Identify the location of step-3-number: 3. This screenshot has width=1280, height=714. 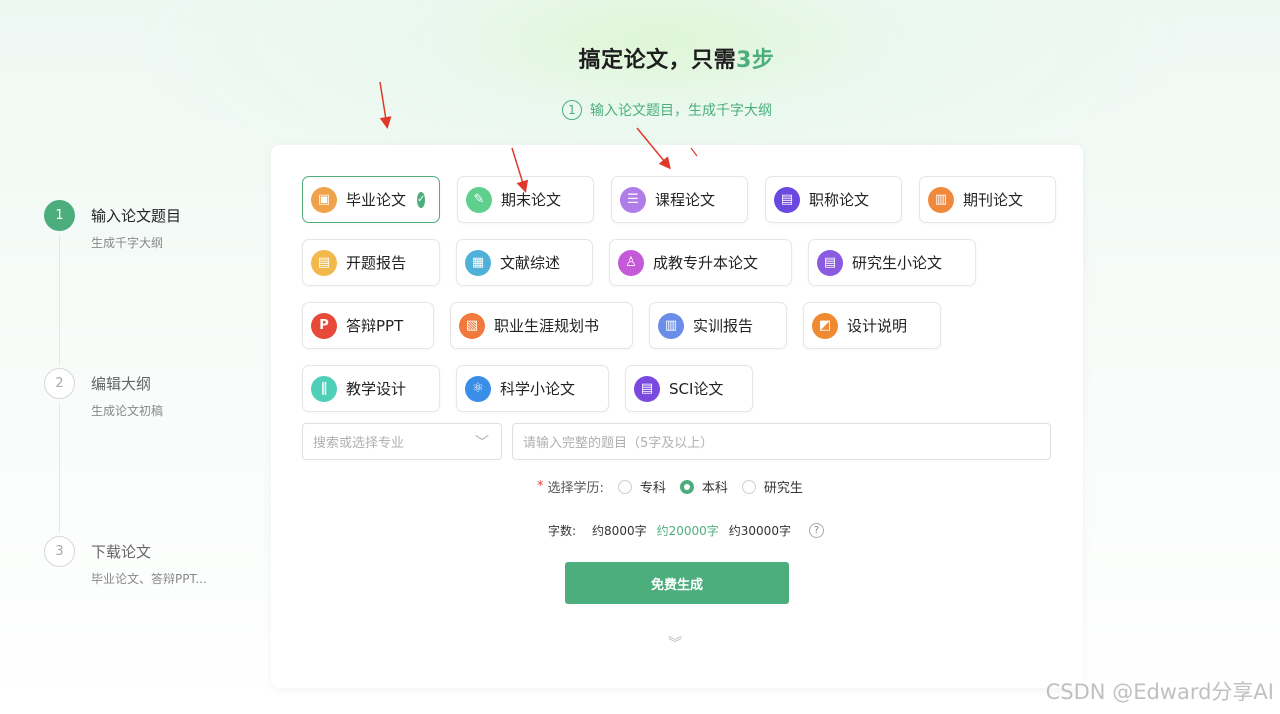
(59, 551).